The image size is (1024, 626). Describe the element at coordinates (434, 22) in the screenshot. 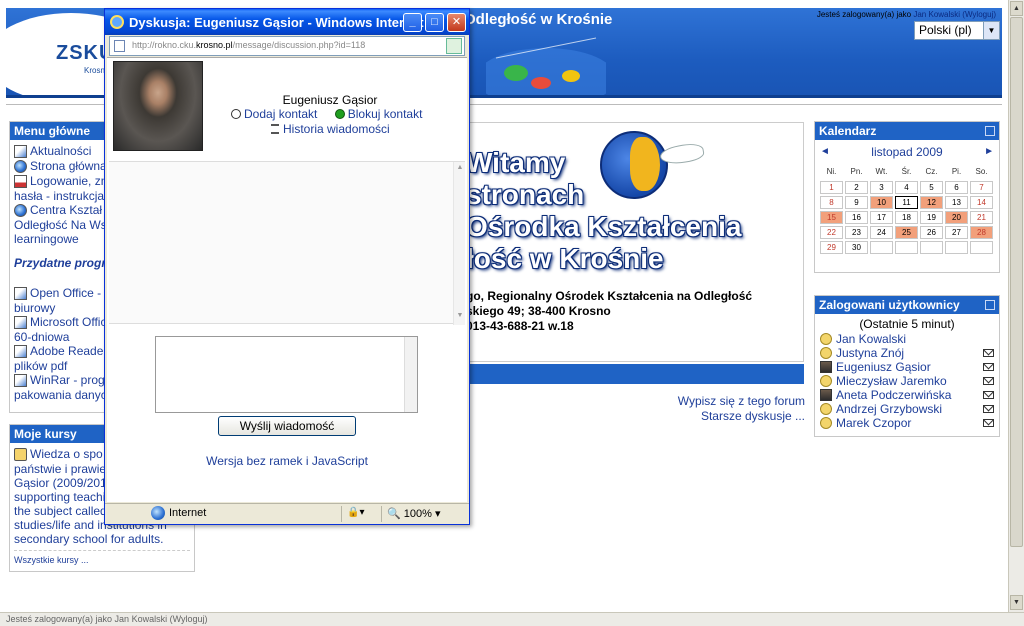

I see `maximize-button: □` at that location.